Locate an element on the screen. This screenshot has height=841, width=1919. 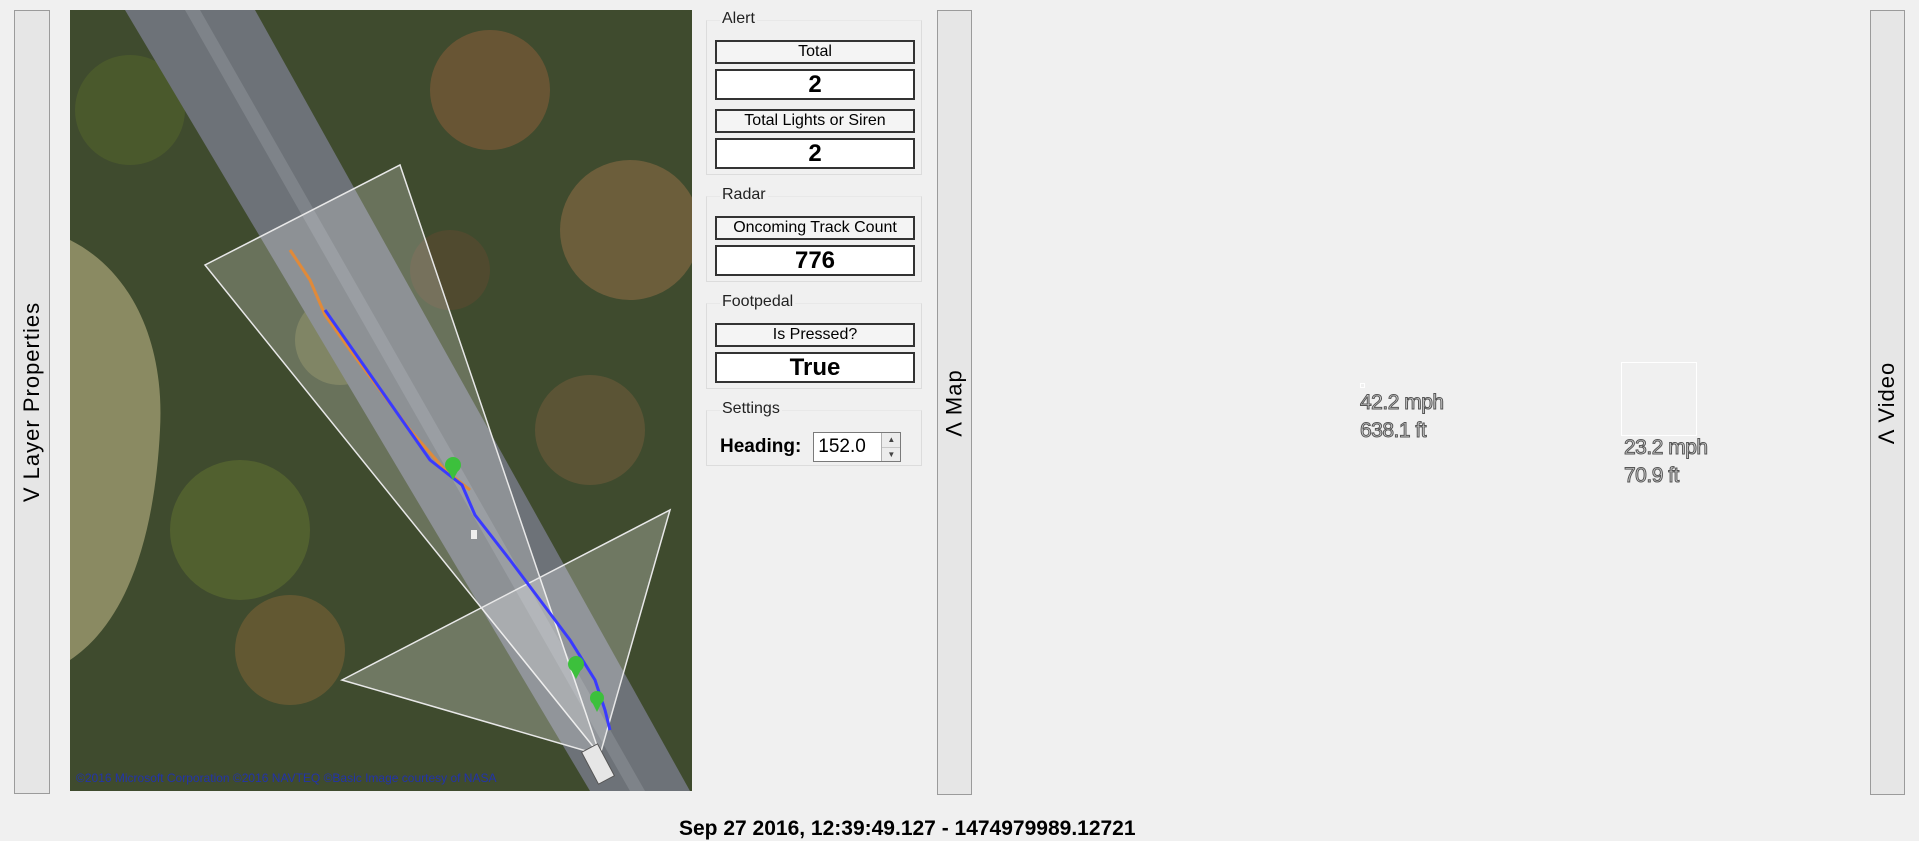
video-tab: Λ Video is located at coordinates (1887, 402).